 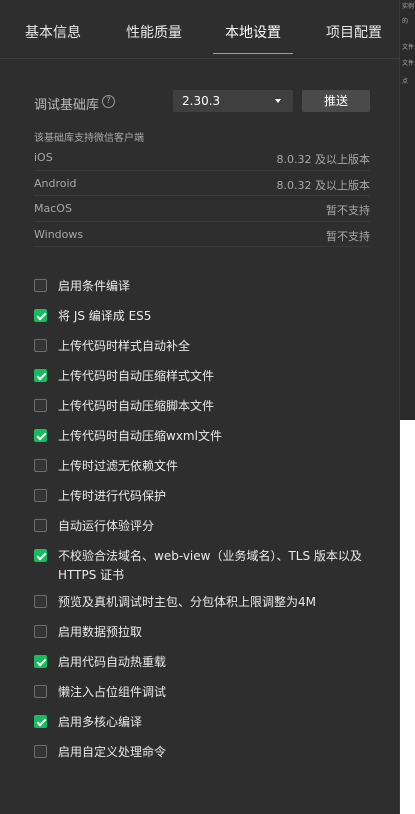 What do you see at coordinates (67, 105) in the screenshot?
I see `base-library-label: 调试基础库` at bounding box center [67, 105].